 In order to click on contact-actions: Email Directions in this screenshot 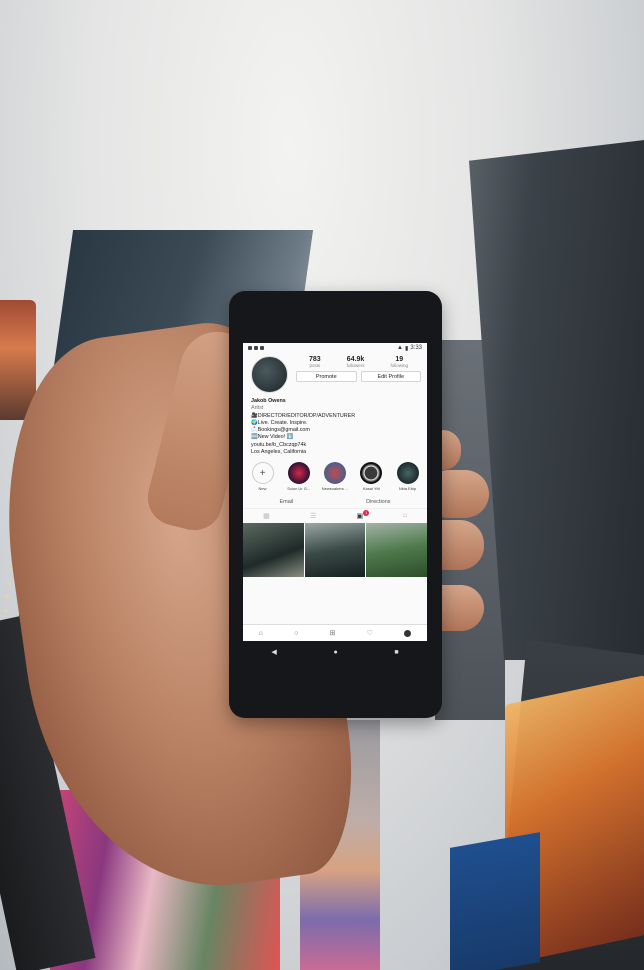, I will do `click(335, 499)`.